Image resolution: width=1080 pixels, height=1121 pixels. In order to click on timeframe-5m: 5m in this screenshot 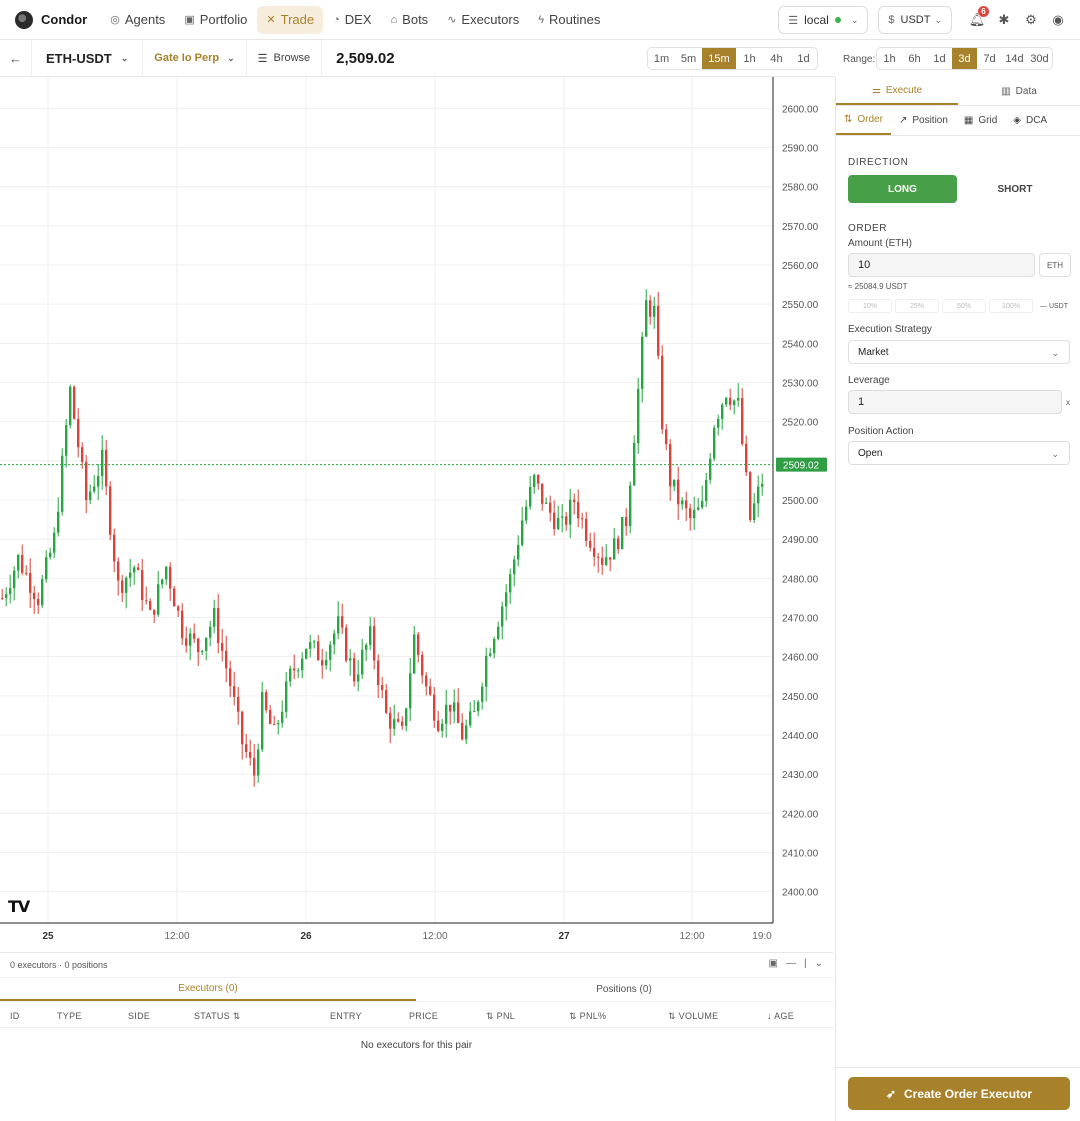, I will do `click(688, 58)`.